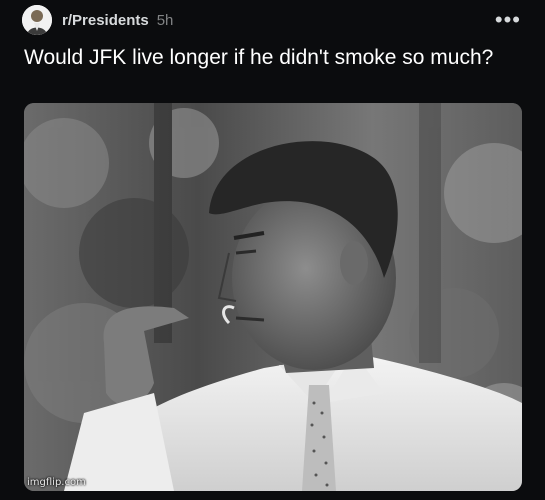  I want to click on more-options-icon: •••, so click(508, 20).